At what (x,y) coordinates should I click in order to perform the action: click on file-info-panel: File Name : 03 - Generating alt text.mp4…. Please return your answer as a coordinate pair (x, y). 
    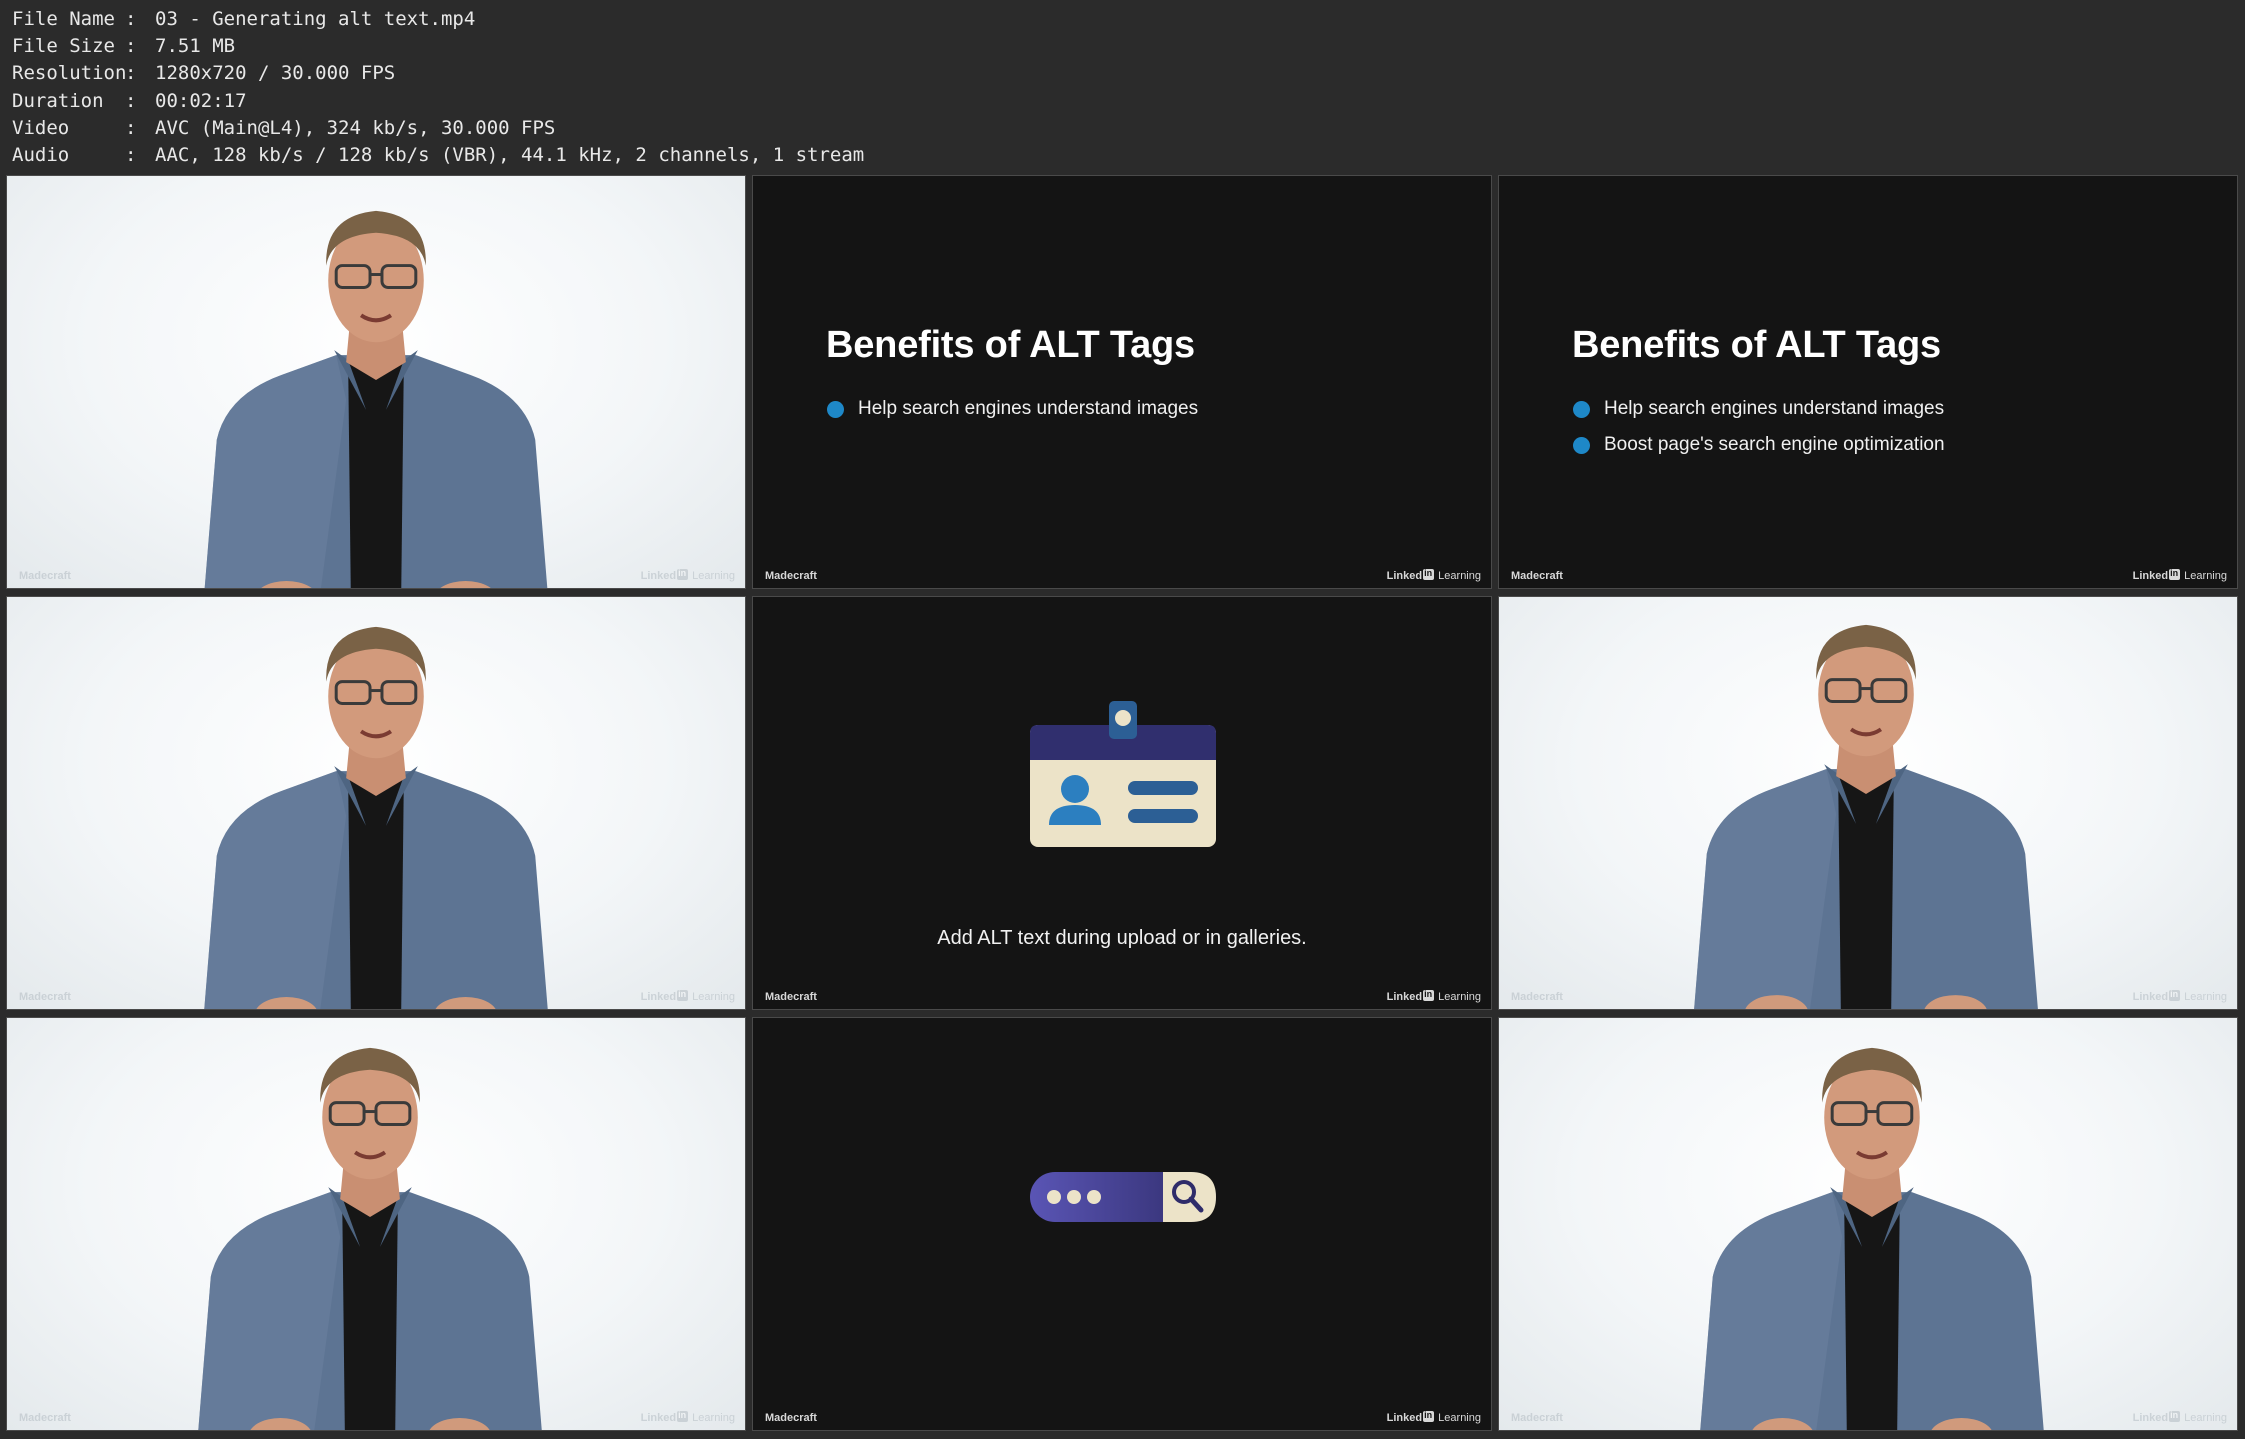
    Looking at the image, I should click on (438, 87).